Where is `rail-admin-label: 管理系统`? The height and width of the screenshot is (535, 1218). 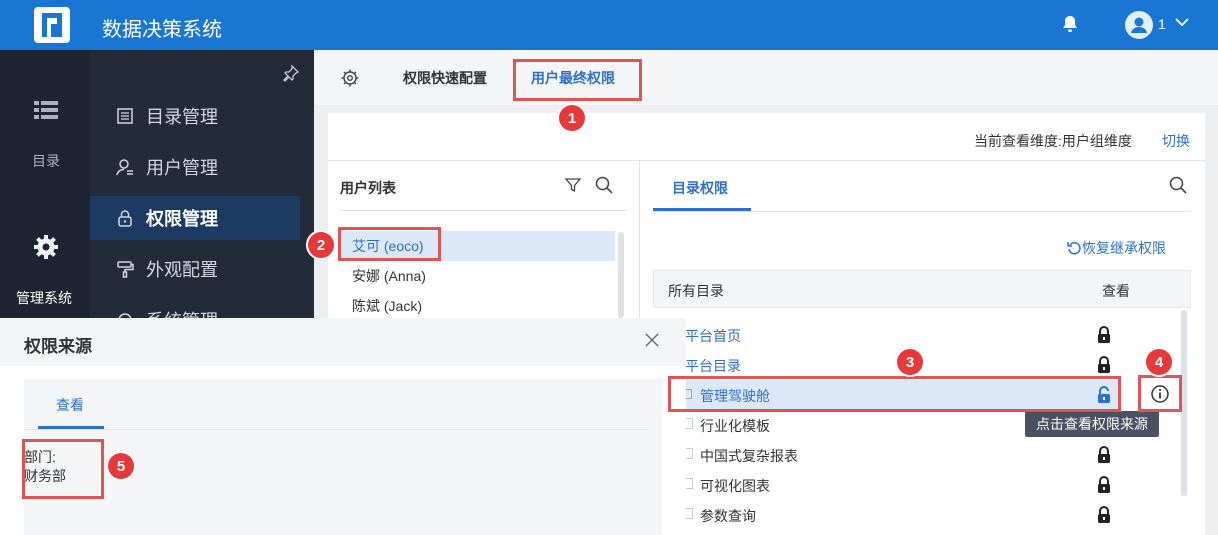 rail-admin-label: 管理系统 is located at coordinates (44, 298).